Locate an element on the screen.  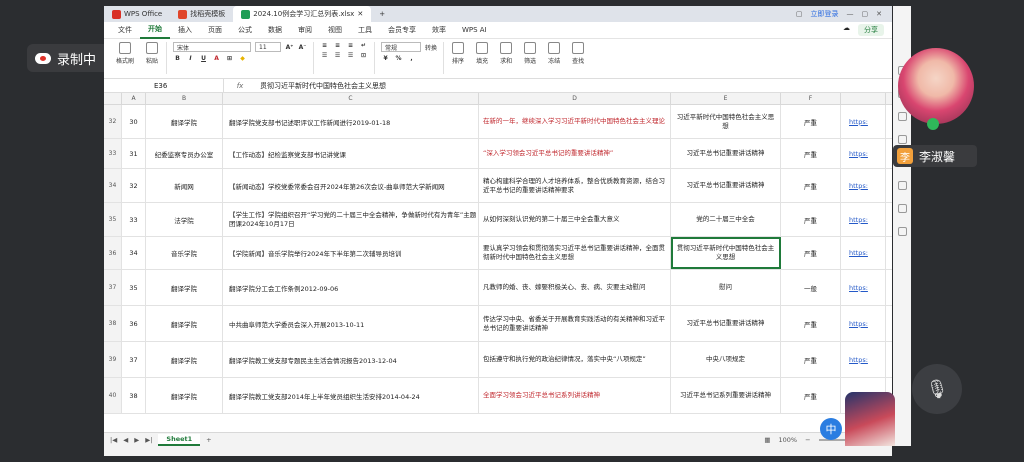
cell: 中央八项规定 is located at coordinates (726, 359).